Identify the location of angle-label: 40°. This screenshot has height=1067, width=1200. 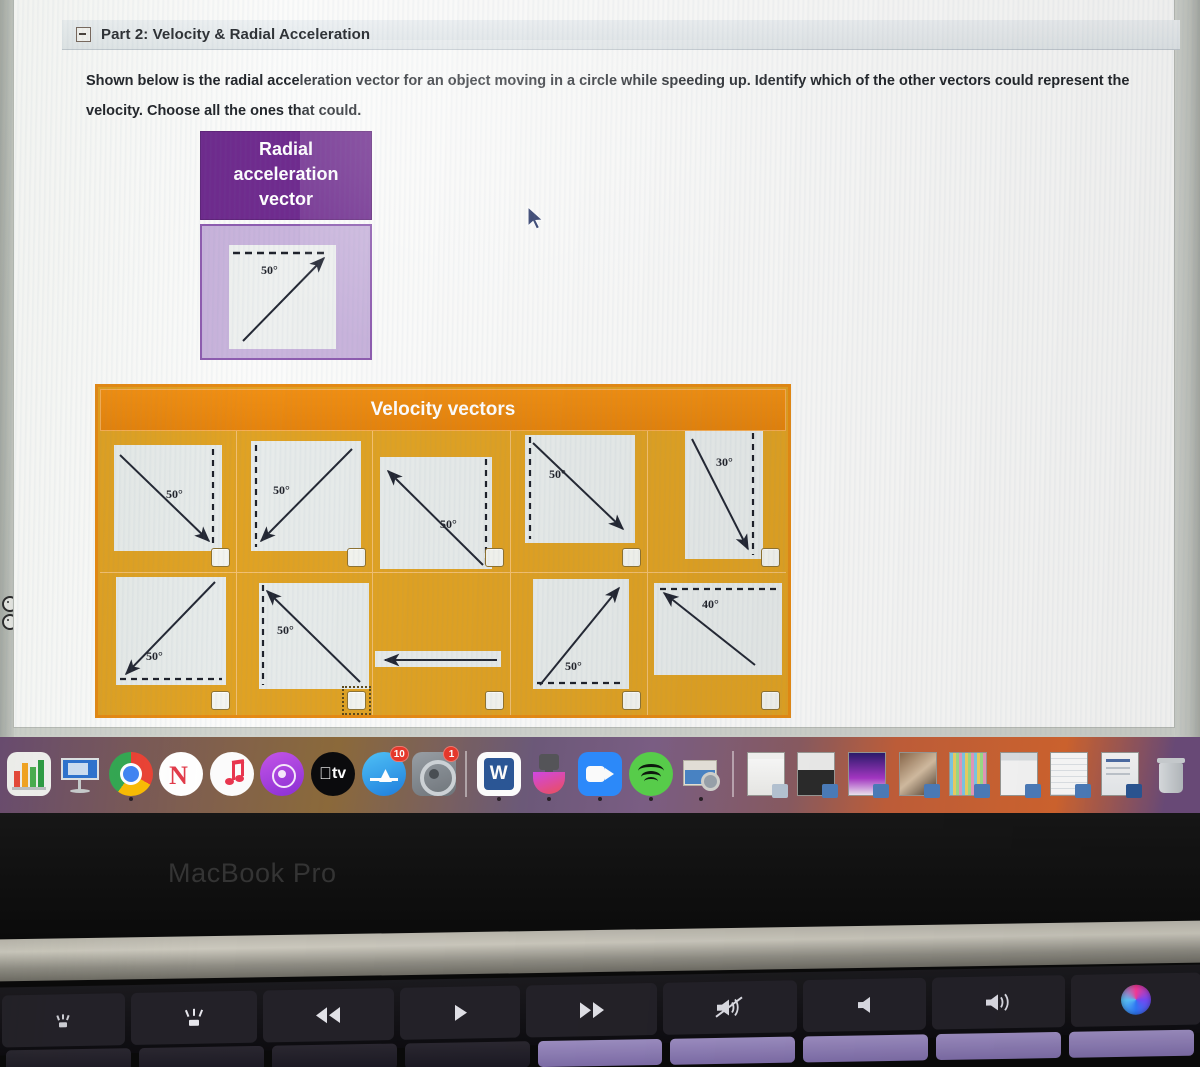
(710, 604).